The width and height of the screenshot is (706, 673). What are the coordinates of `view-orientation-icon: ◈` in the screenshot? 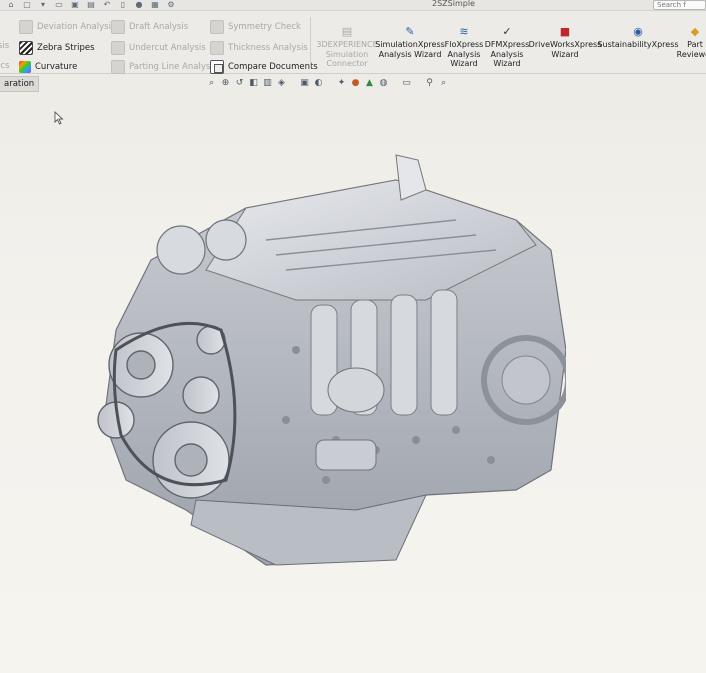 It's located at (281, 82).